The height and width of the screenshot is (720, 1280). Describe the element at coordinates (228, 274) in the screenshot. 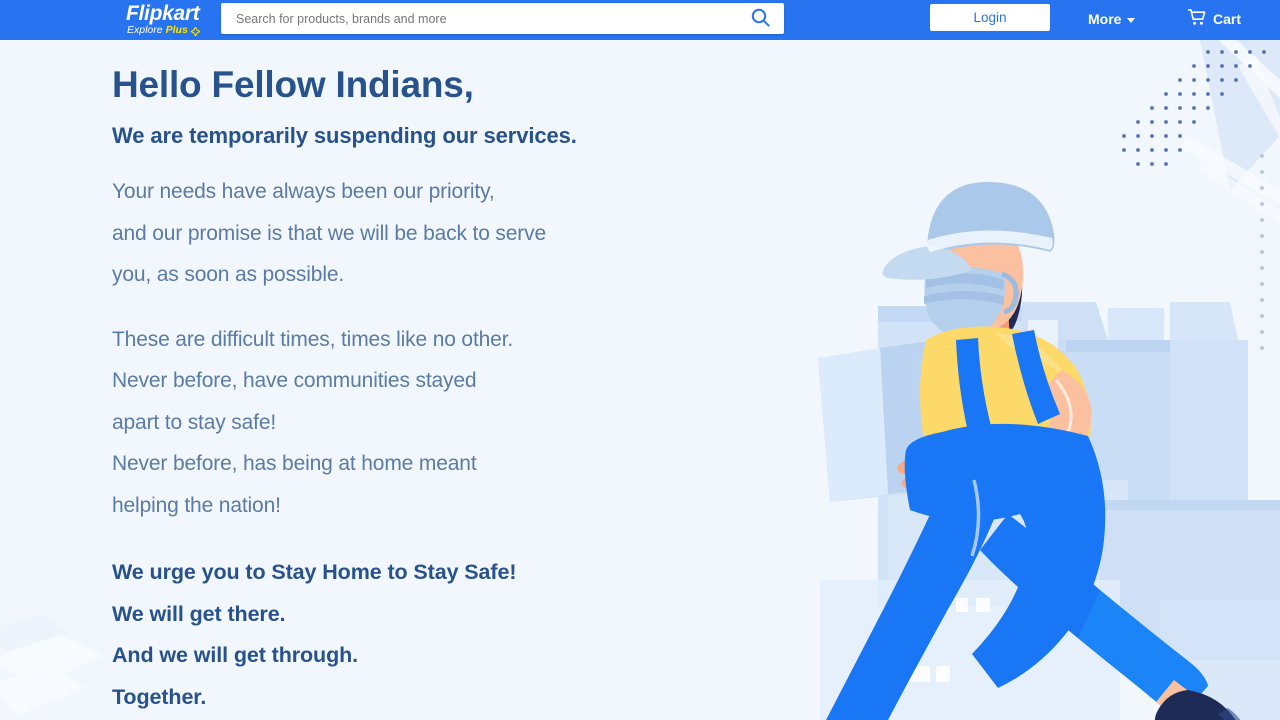

I see `paragraph-line: you, as soon as possible.` at that location.